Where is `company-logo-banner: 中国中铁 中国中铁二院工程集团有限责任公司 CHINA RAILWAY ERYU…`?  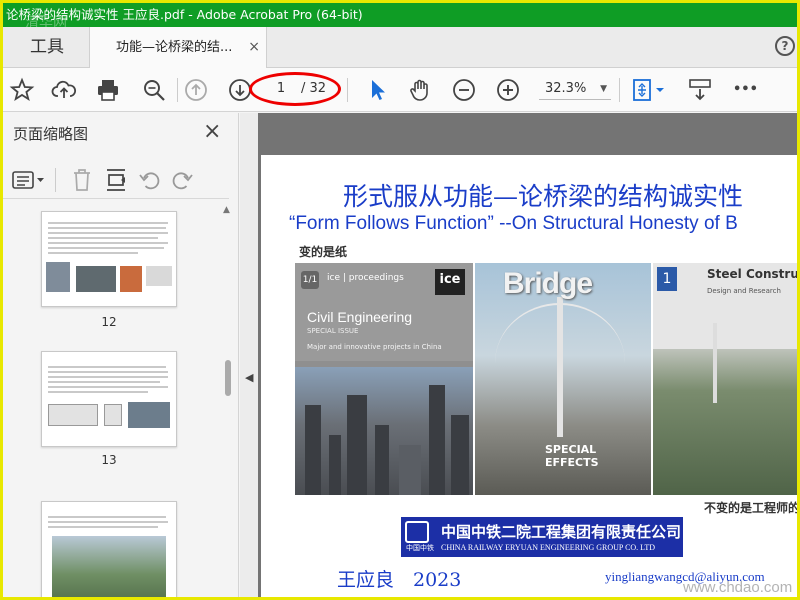 company-logo-banner: 中国中铁 中国中铁二院工程集团有限责任公司 CHINA RAILWAY ERYU… is located at coordinates (542, 537).